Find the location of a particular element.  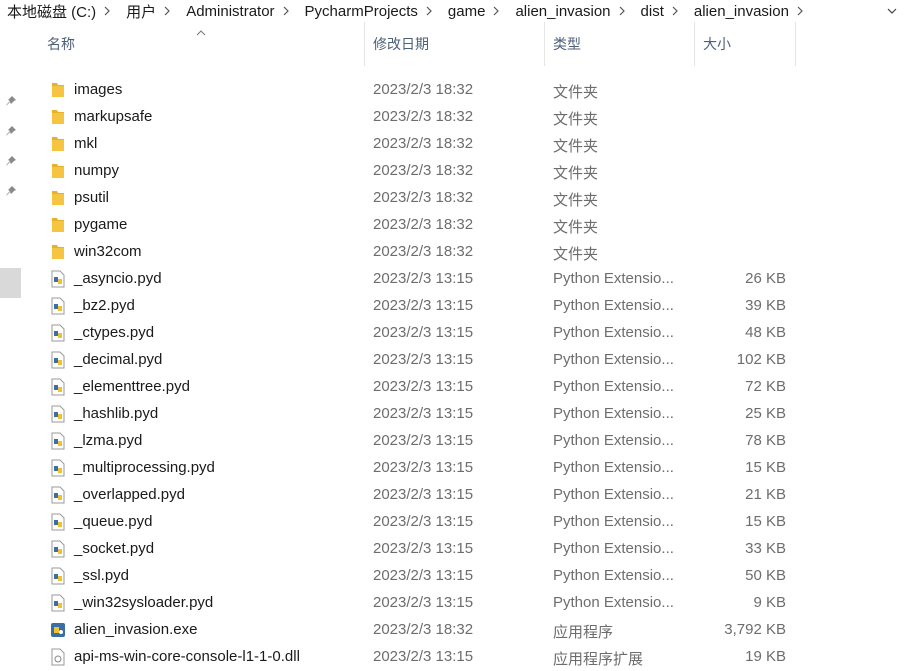

file-size: 15 KB is located at coordinates (765, 521).